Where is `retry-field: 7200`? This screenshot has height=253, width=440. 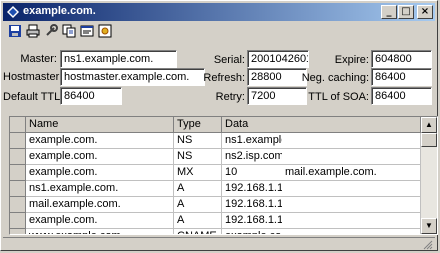 retry-field: 7200 is located at coordinates (277, 96).